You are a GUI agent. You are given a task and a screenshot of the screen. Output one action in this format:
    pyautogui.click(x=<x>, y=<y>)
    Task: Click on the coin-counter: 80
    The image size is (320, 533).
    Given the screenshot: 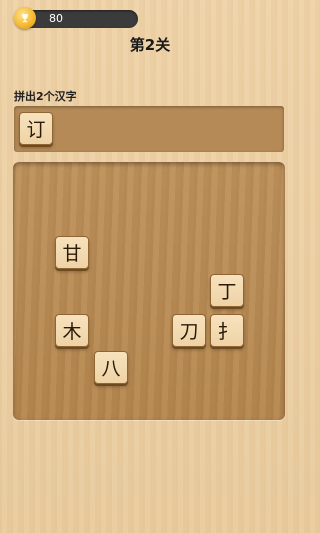 What is the action you would take?
    pyautogui.click(x=76, y=18)
    